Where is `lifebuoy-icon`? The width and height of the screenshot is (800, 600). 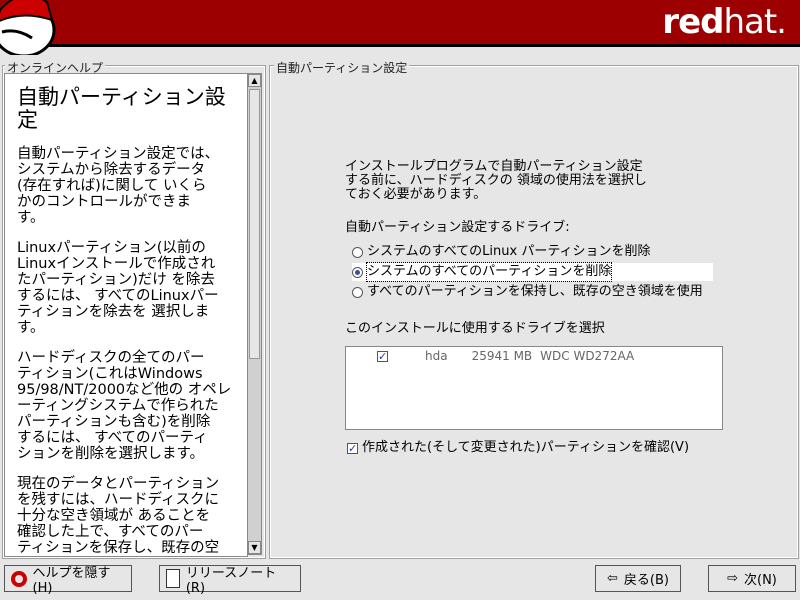 lifebuoy-icon is located at coordinates (19, 578).